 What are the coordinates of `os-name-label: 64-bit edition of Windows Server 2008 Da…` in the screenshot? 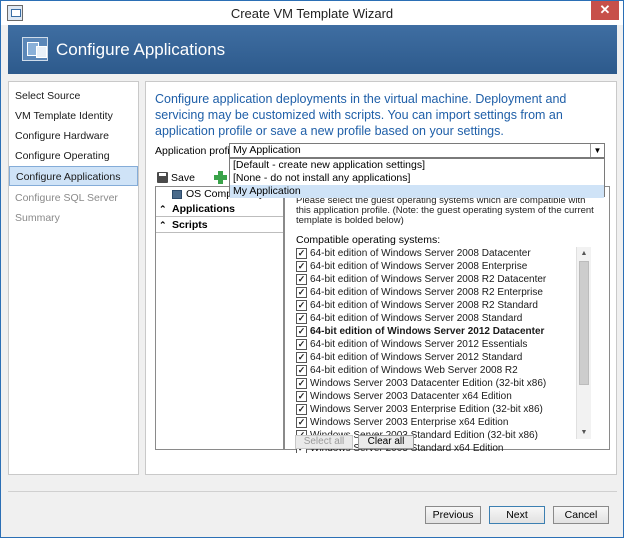 It's located at (420, 253).